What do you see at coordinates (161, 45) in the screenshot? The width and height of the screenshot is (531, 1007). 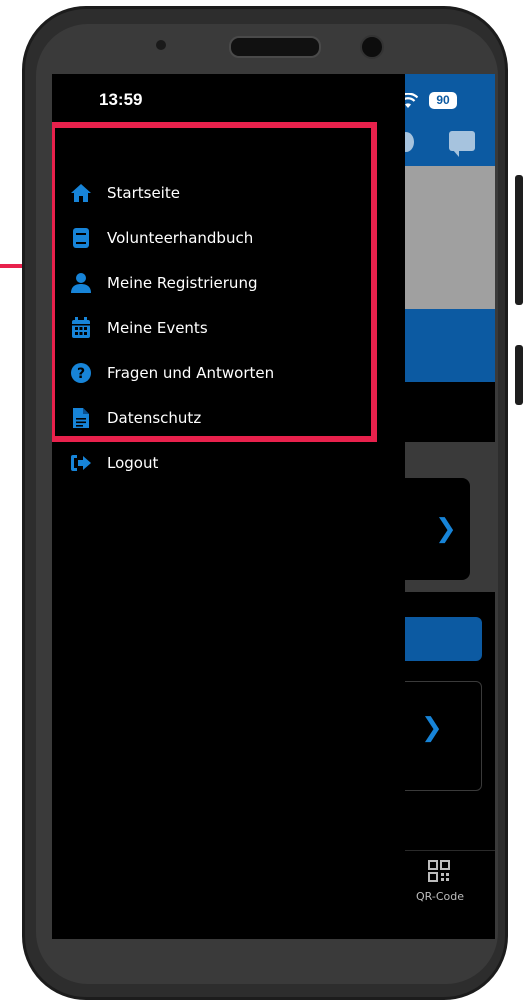 I see `proximity-sensor` at bounding box center [161, 45].